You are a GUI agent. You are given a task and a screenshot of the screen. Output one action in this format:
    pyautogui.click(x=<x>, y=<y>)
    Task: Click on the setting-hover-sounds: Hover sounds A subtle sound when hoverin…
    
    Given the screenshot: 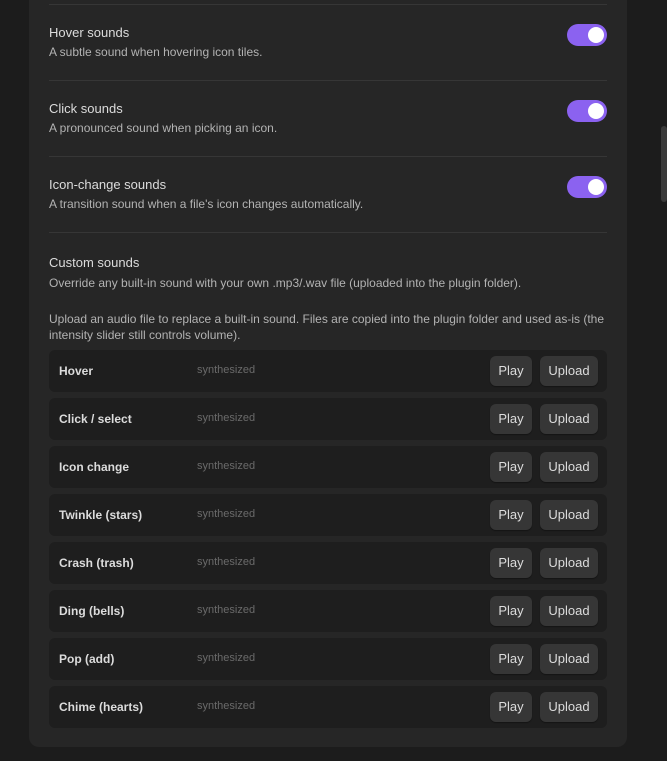 What is the action you would take?
    pyautogui.click(x=328, y=42)
    